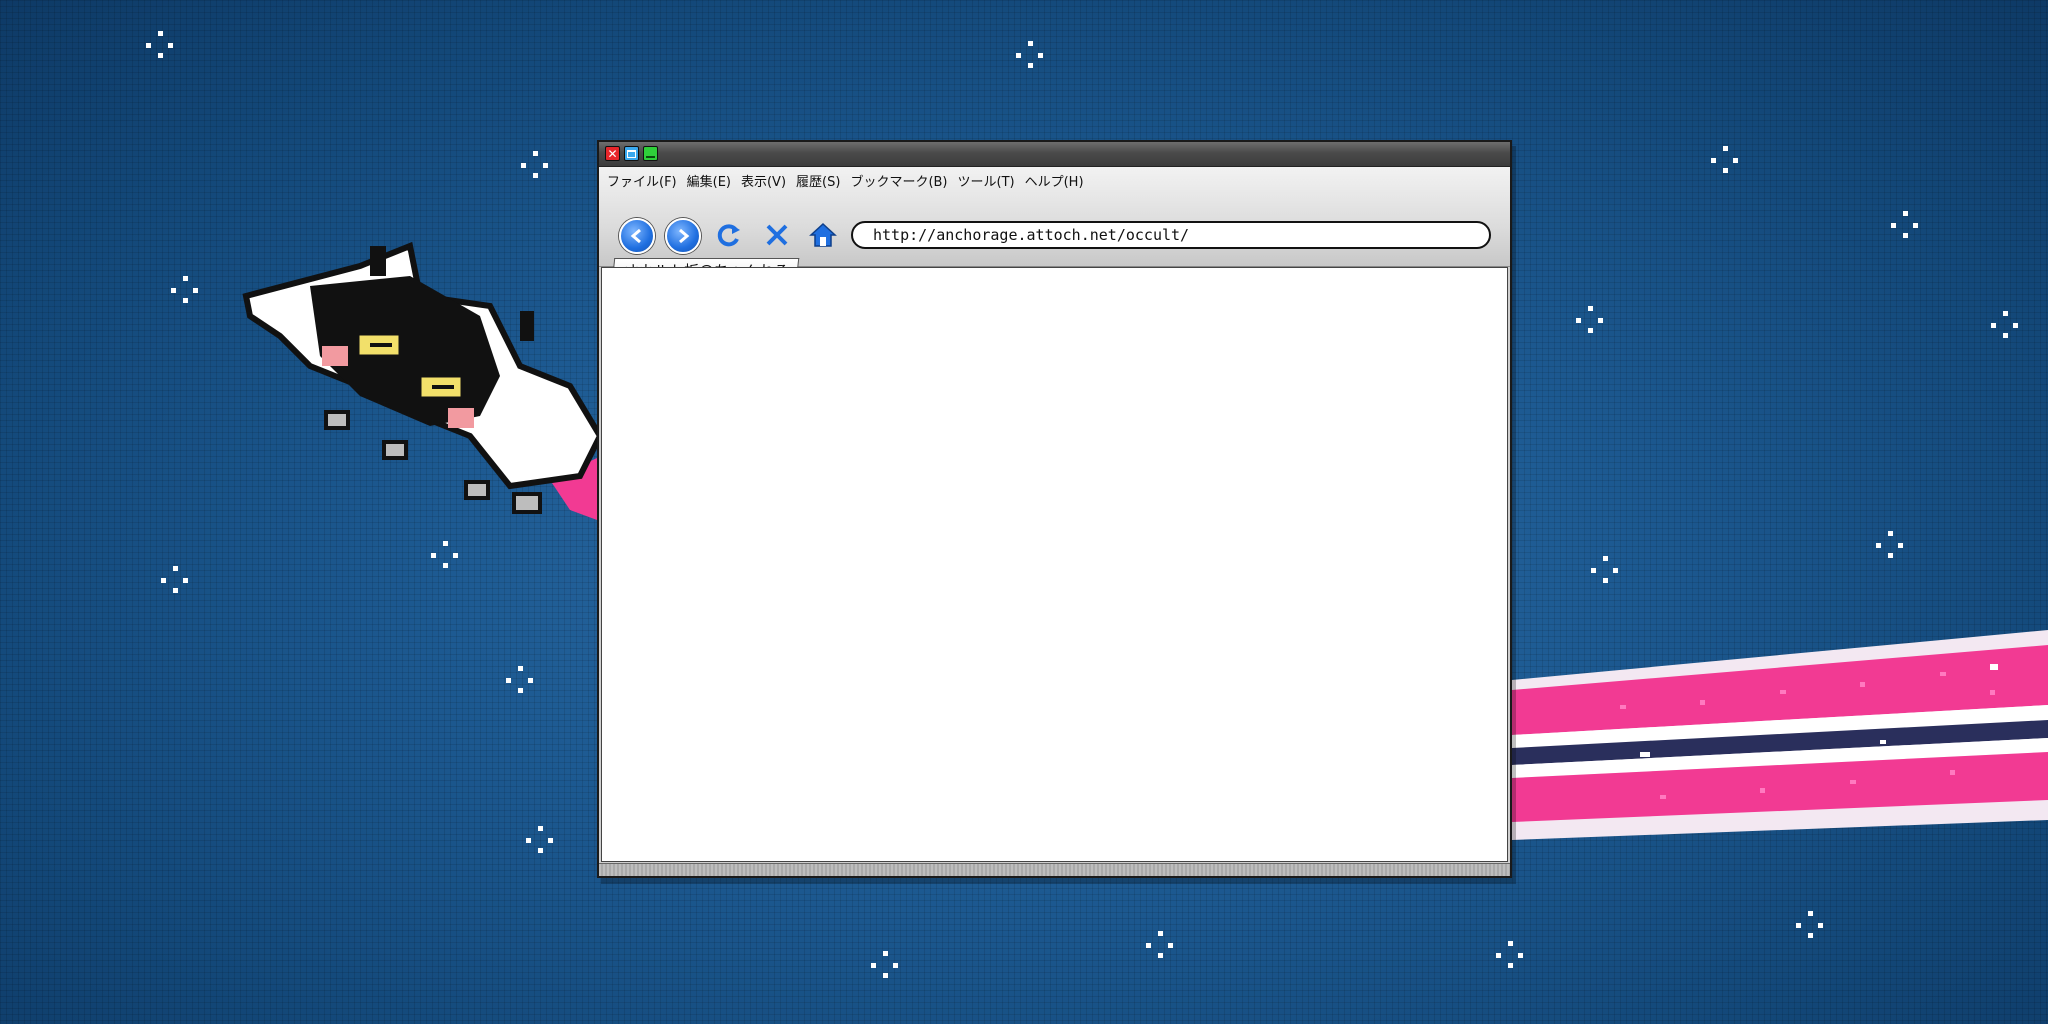  What do you see at coordinates (898, 180) in the screenshot?
I see `menu-bookmarks: ブックマーク(B)` at bounding box center [898, 180].